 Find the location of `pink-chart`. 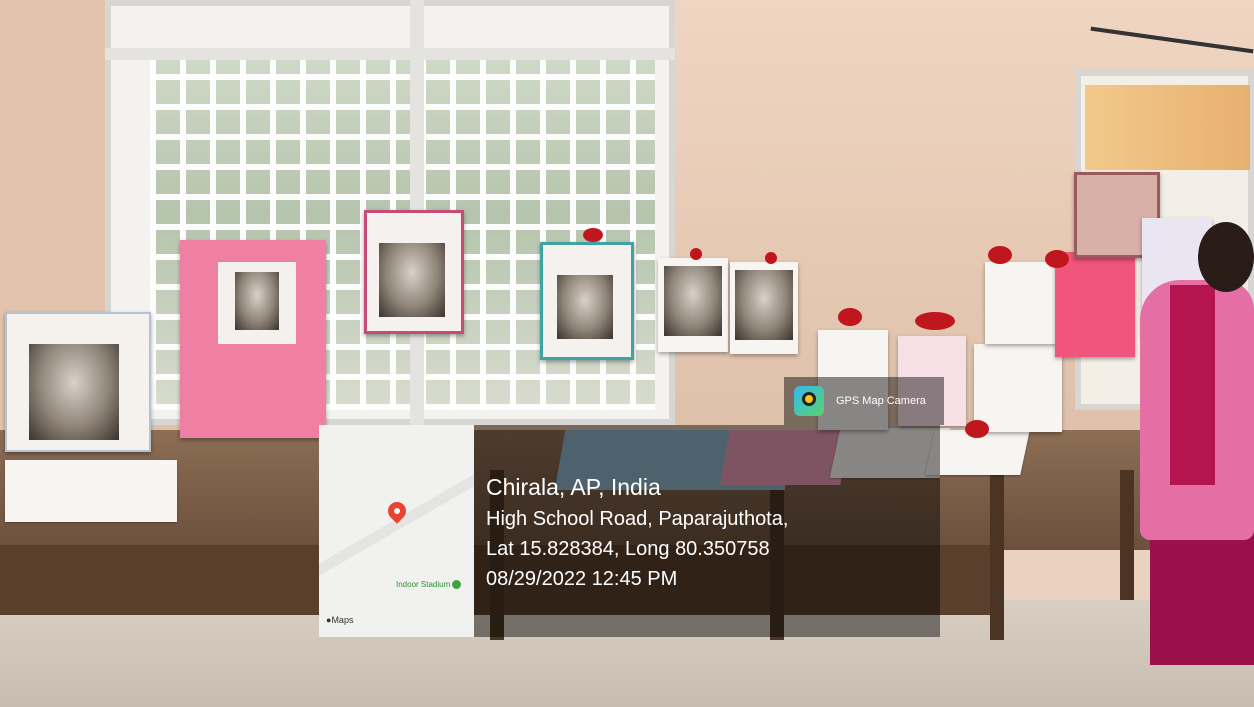

pink-chart is located at coordinates (1095, 304).